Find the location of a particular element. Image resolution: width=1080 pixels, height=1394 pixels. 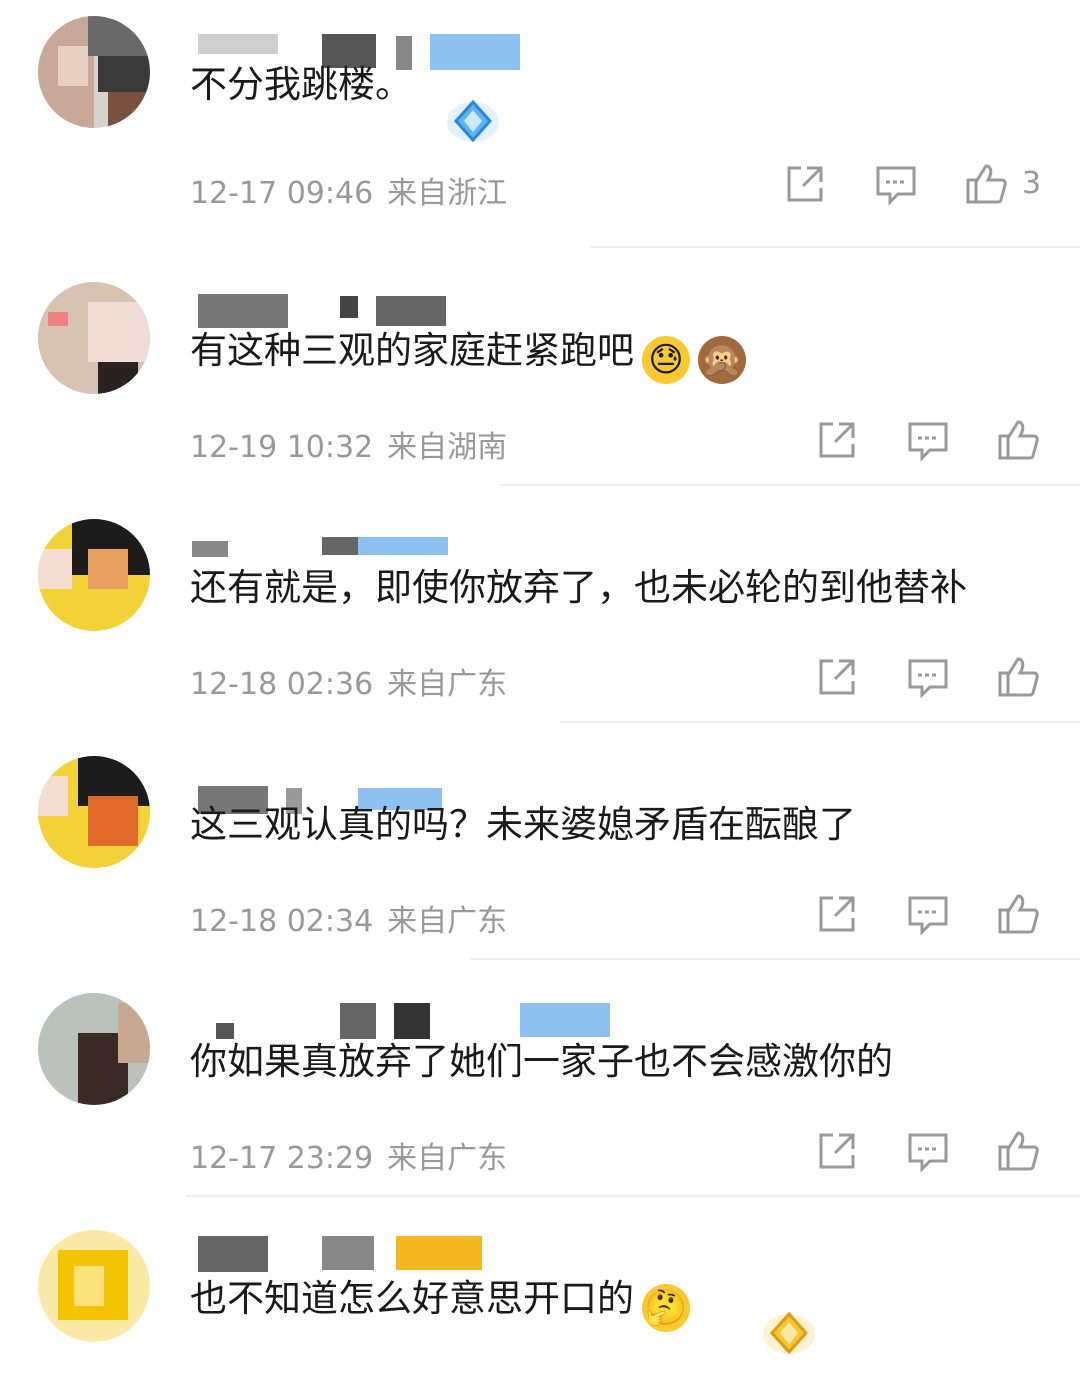

like-count: 3 is located at coordinates (1032, 183).